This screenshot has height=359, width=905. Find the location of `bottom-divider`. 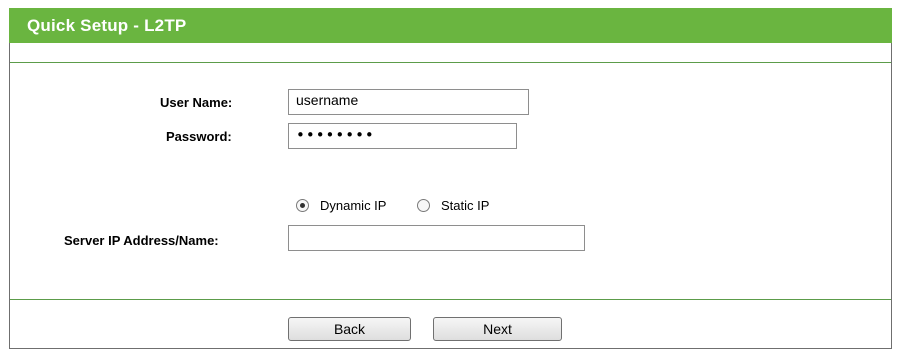

bottom-divider is located at coordinates (450, 299).